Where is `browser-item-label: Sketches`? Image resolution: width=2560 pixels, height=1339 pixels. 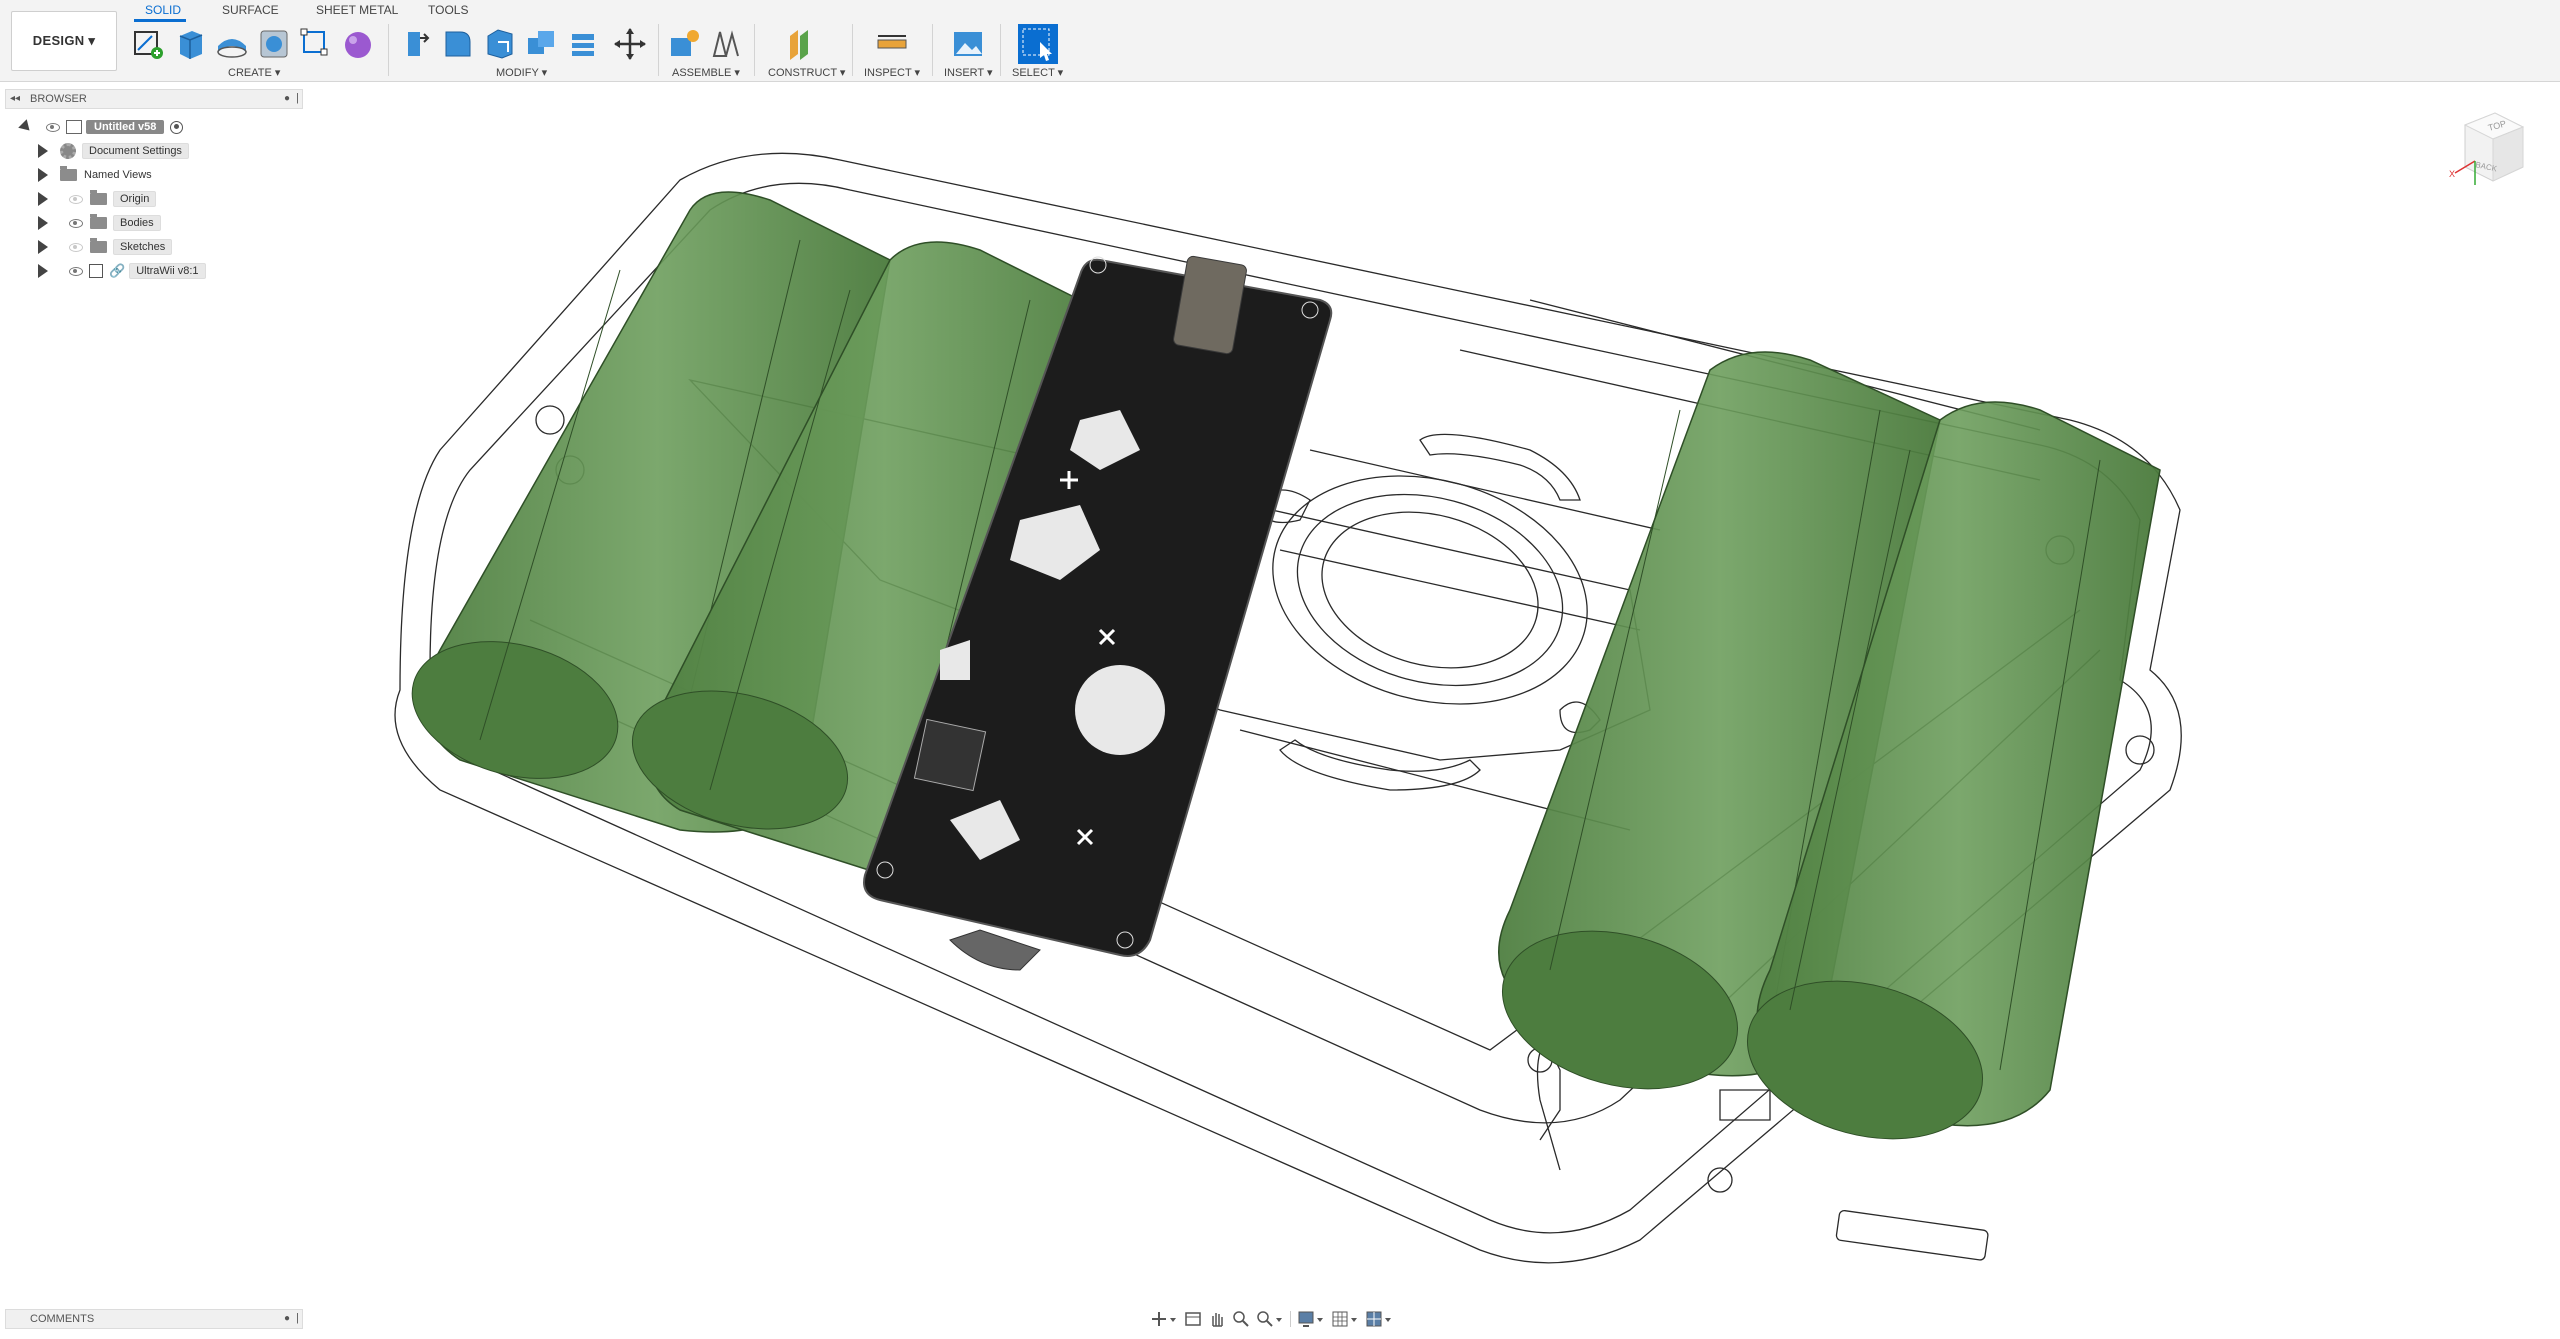 browser-item-label: Sketches is located at coordinates (143, 247).